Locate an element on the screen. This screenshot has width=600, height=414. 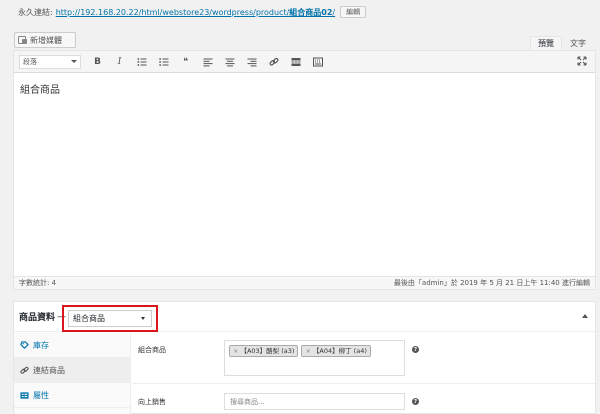
product-type-value: 組合商品 is located at coordinates (89, 318).